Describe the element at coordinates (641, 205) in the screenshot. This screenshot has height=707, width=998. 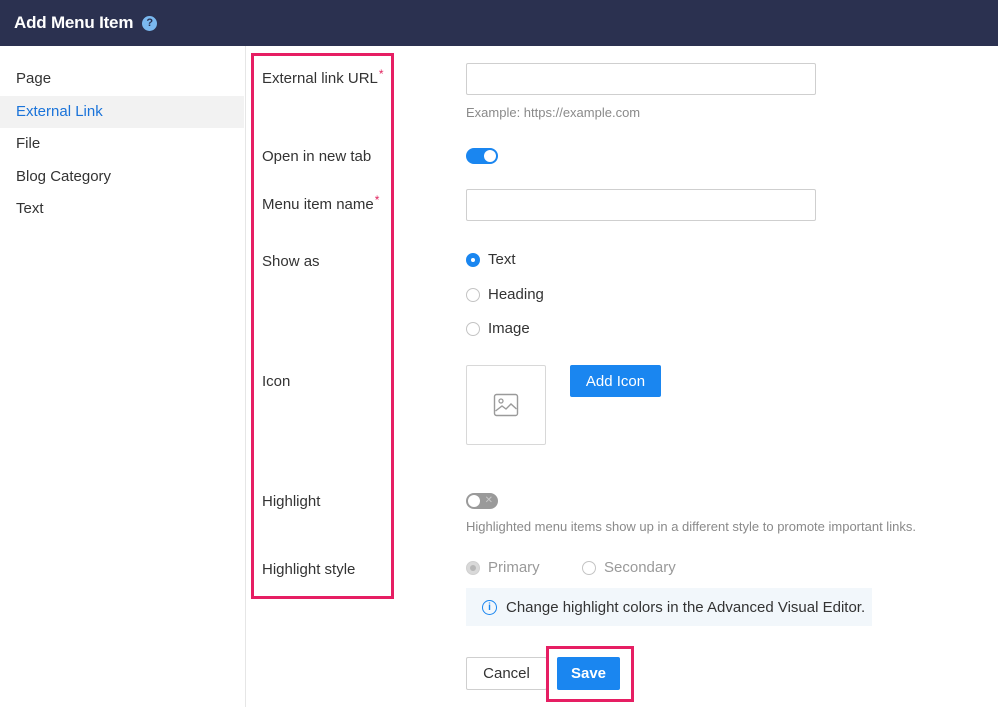
I see `menu-item-name-input` at that location.